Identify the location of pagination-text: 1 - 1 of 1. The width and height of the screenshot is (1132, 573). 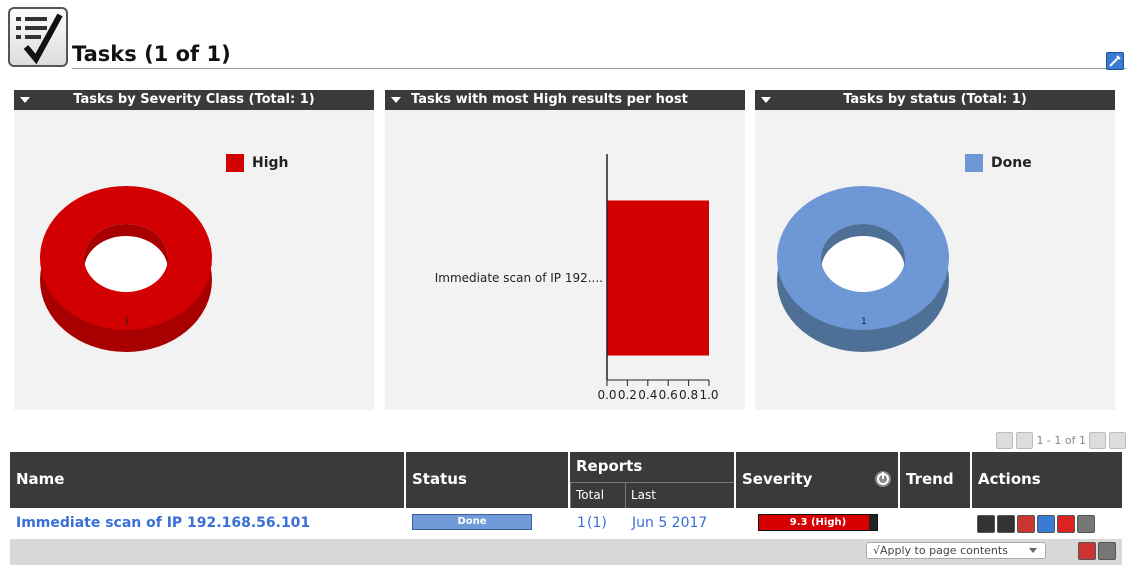
(1061, 440).